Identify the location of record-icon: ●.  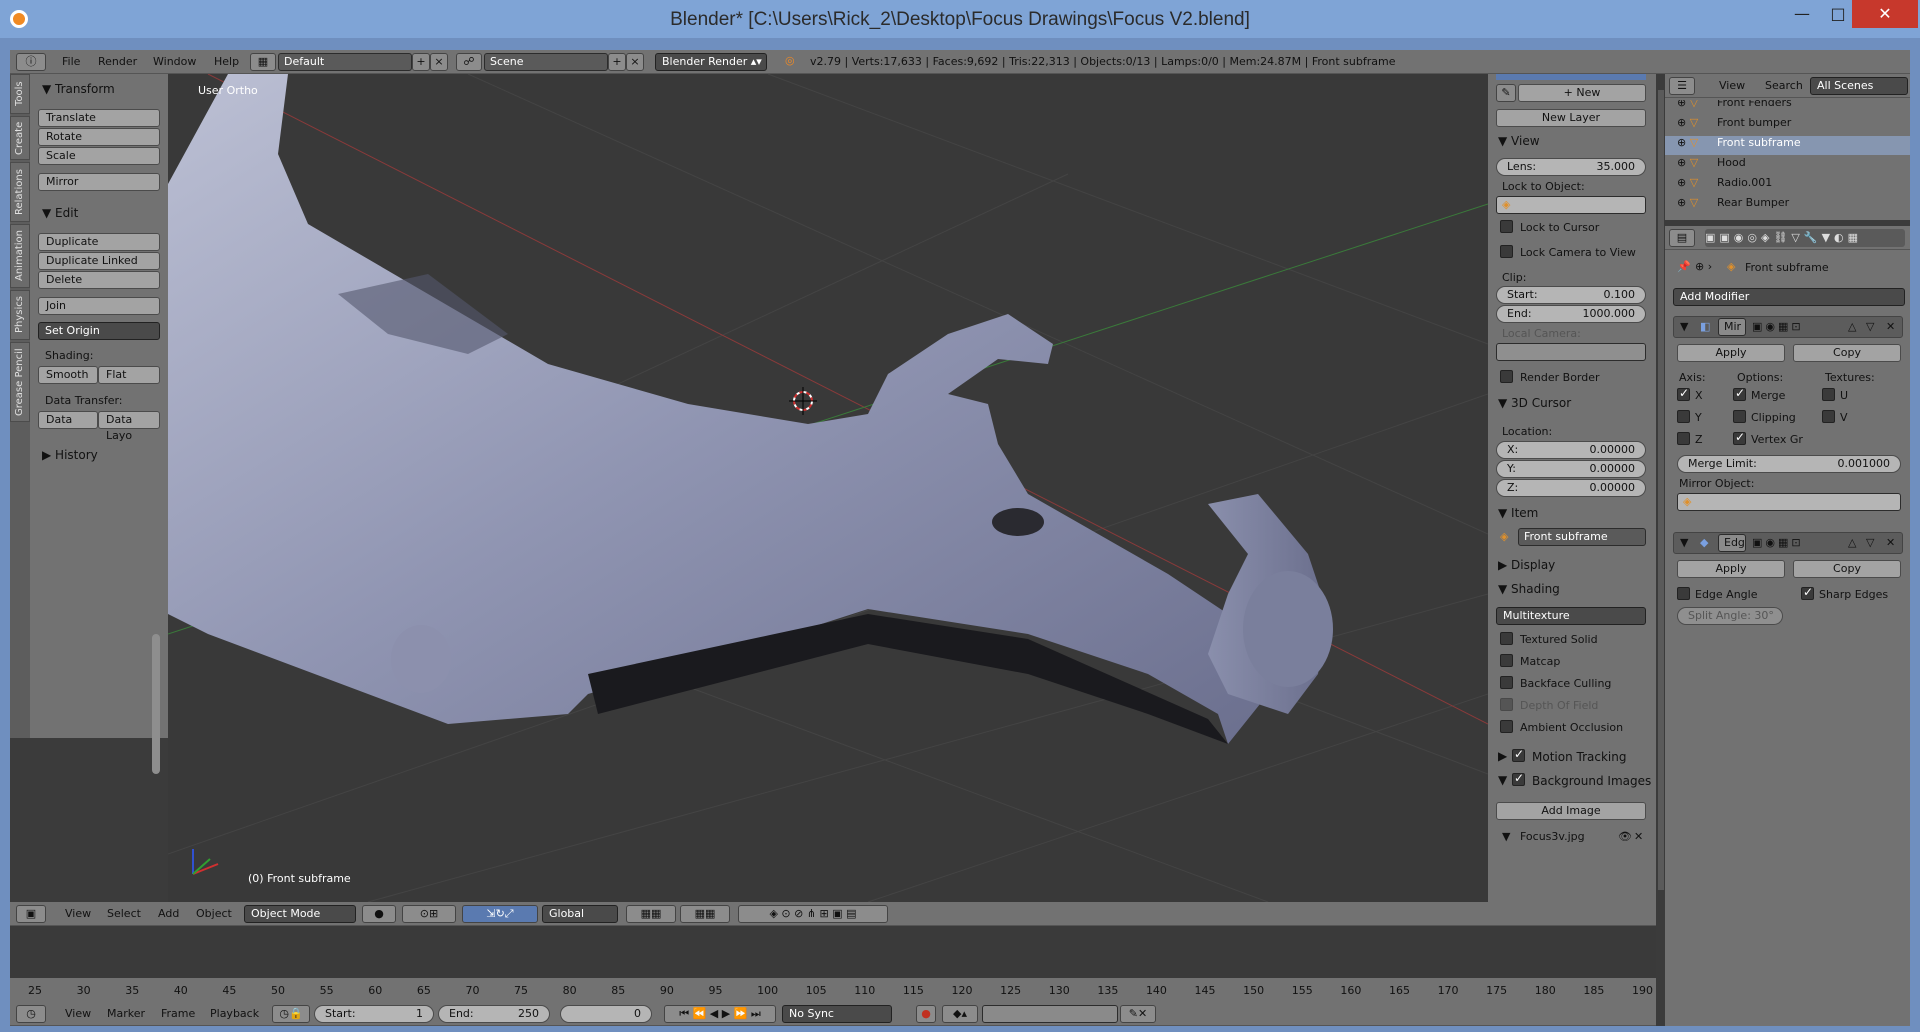
(926, 1014).